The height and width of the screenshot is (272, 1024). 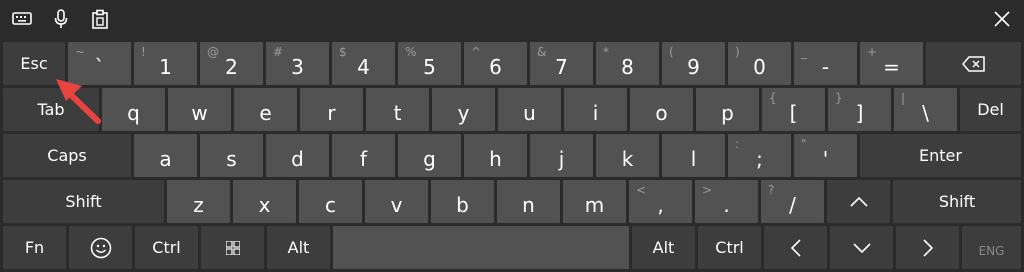 I want to click on clipboard-icon, so click(x=100, y=19).